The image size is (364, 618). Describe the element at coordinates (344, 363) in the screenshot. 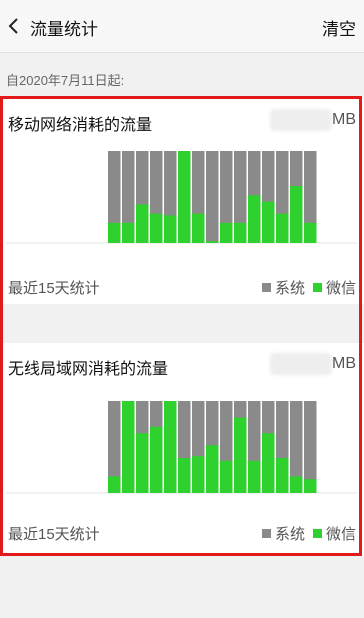

I see `wifi-data-unit: MB` at that location.